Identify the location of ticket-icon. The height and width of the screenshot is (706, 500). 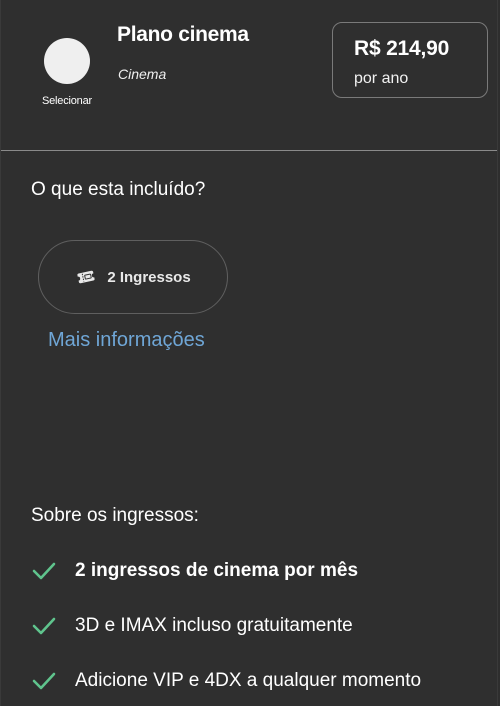
(86, 277).